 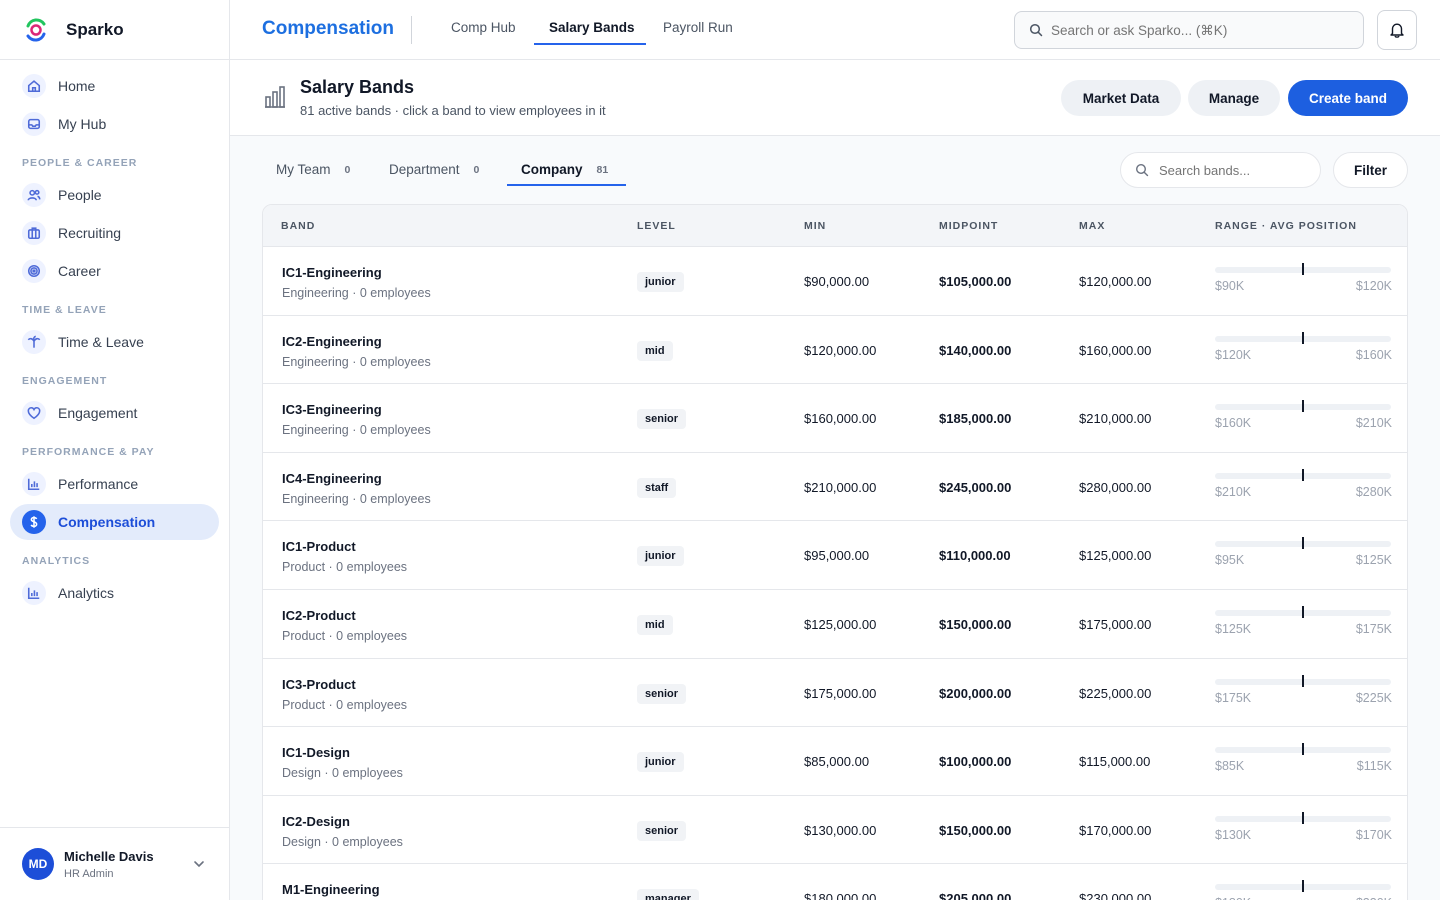 What do you see at coordinates (1233, 354) in the screenshot?
I see `range-min-label: $120K` at bounding box center [1233, 354].